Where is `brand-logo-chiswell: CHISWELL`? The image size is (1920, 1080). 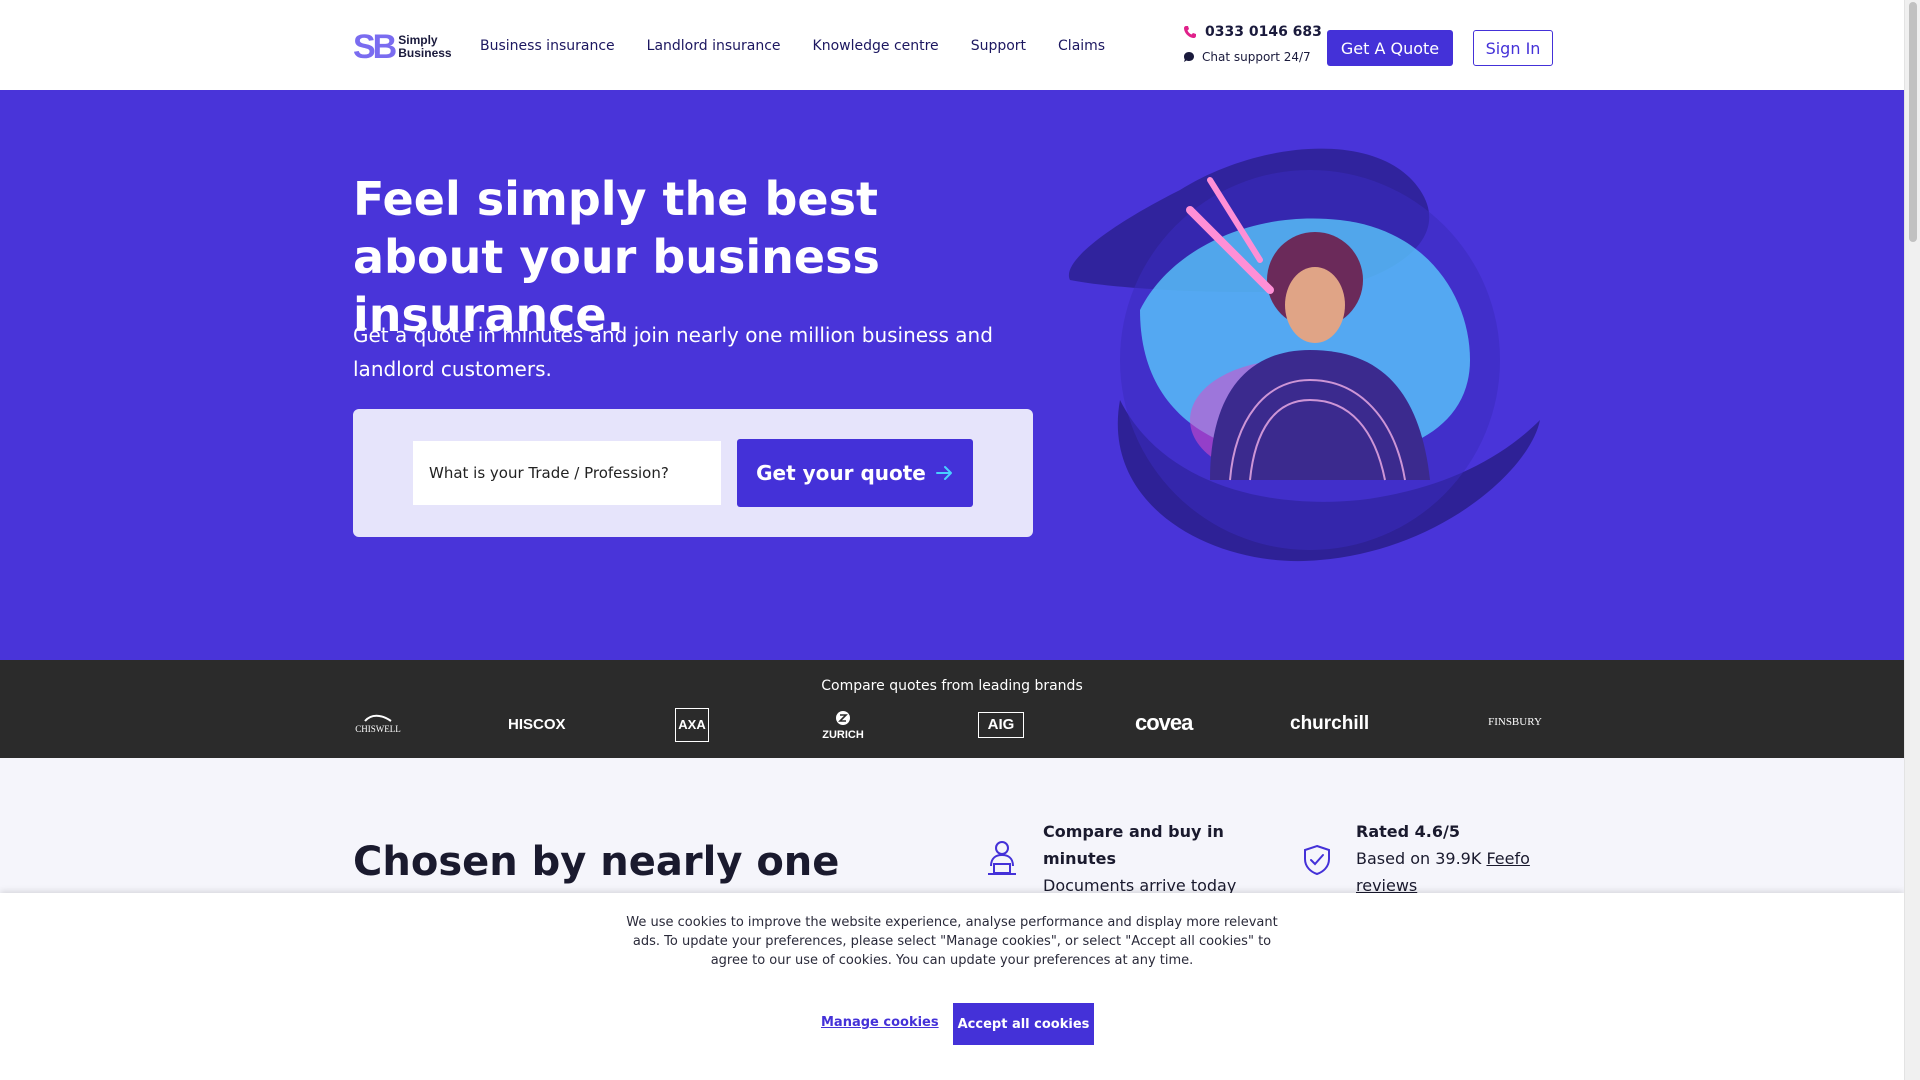 brand-logo-chiswell: CHISWELL is located at coordinates (378, 723).